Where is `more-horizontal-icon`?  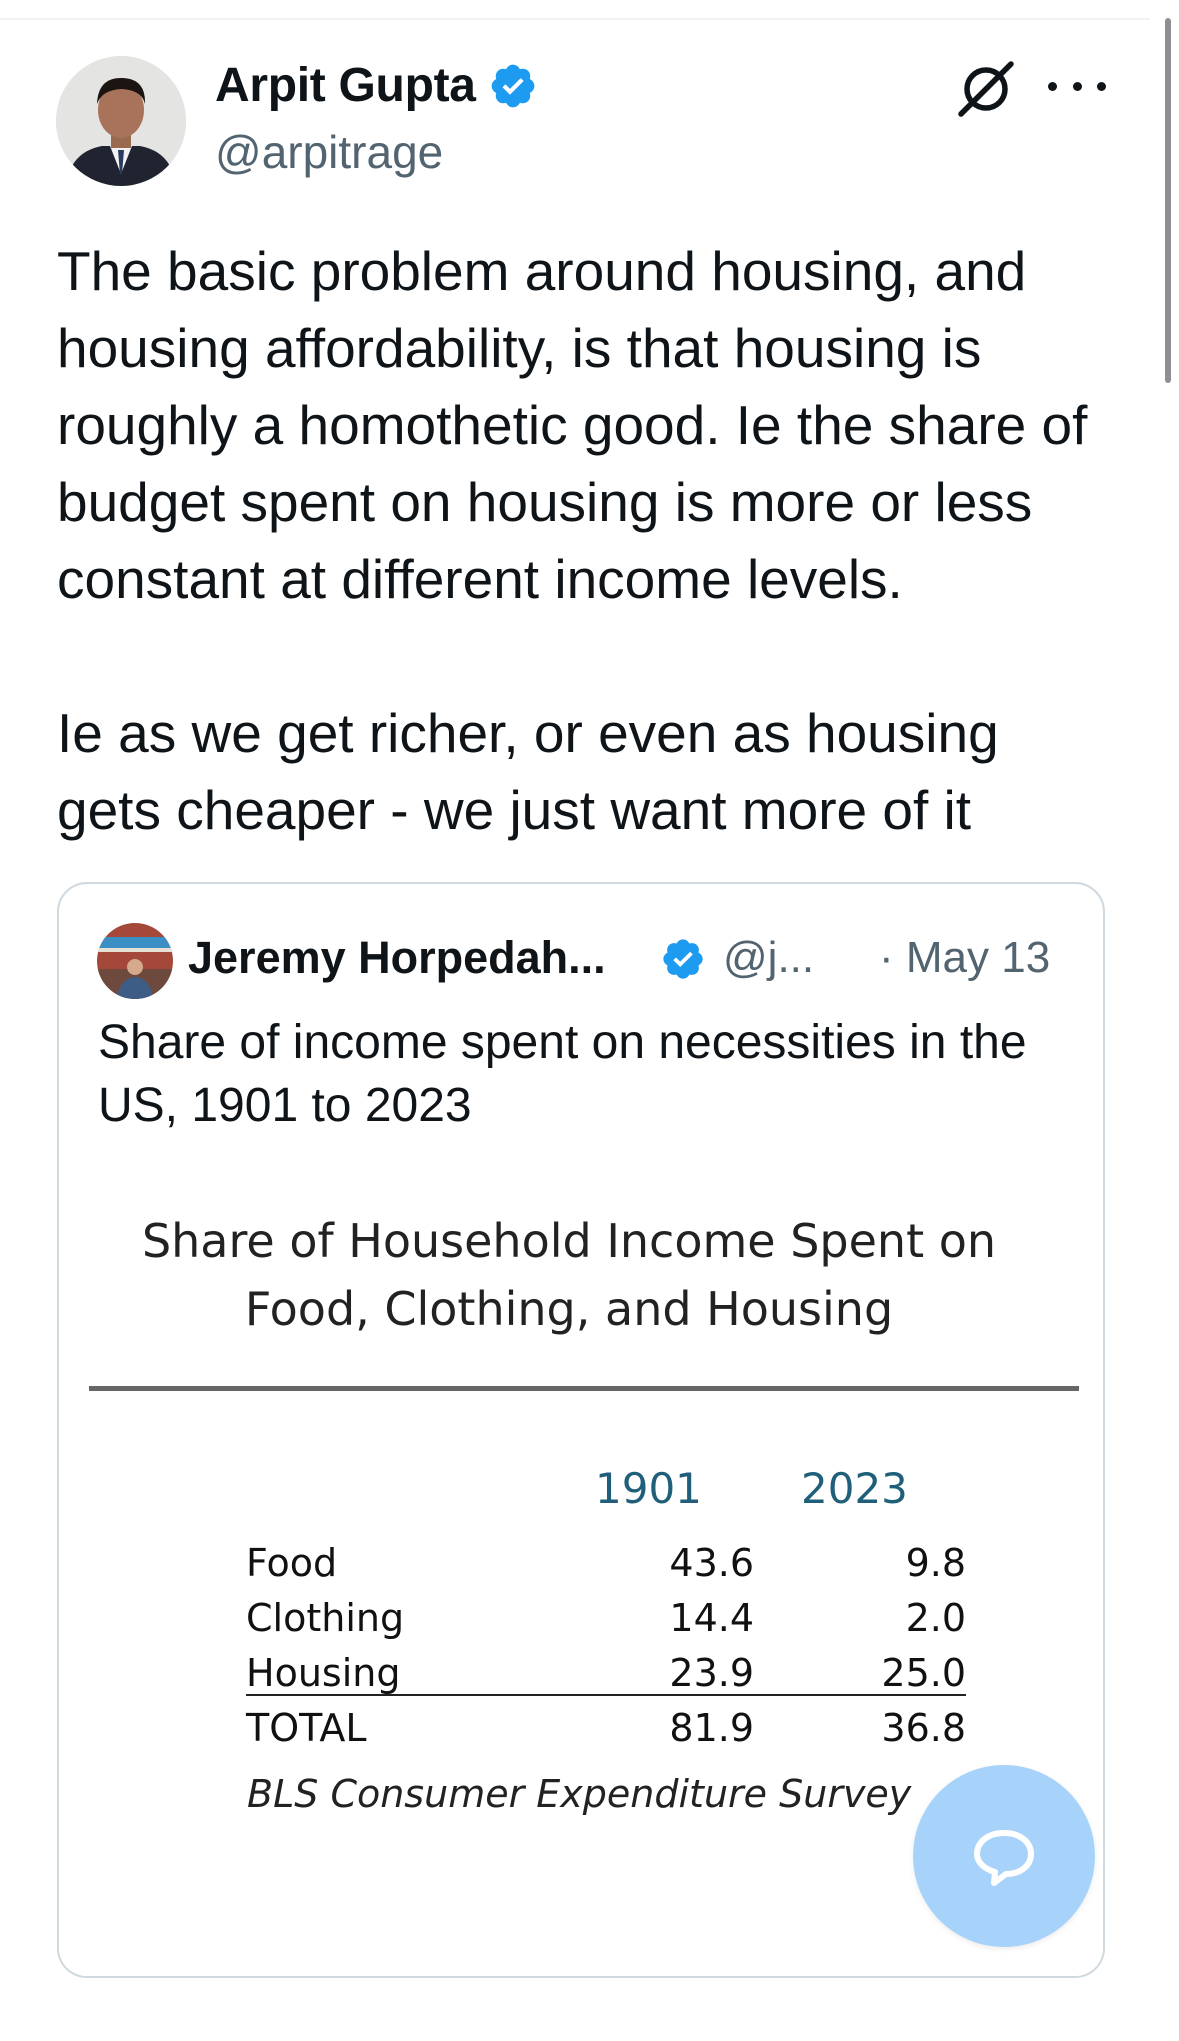
more-horizontal-icon is located at coordinates (1077, 86).